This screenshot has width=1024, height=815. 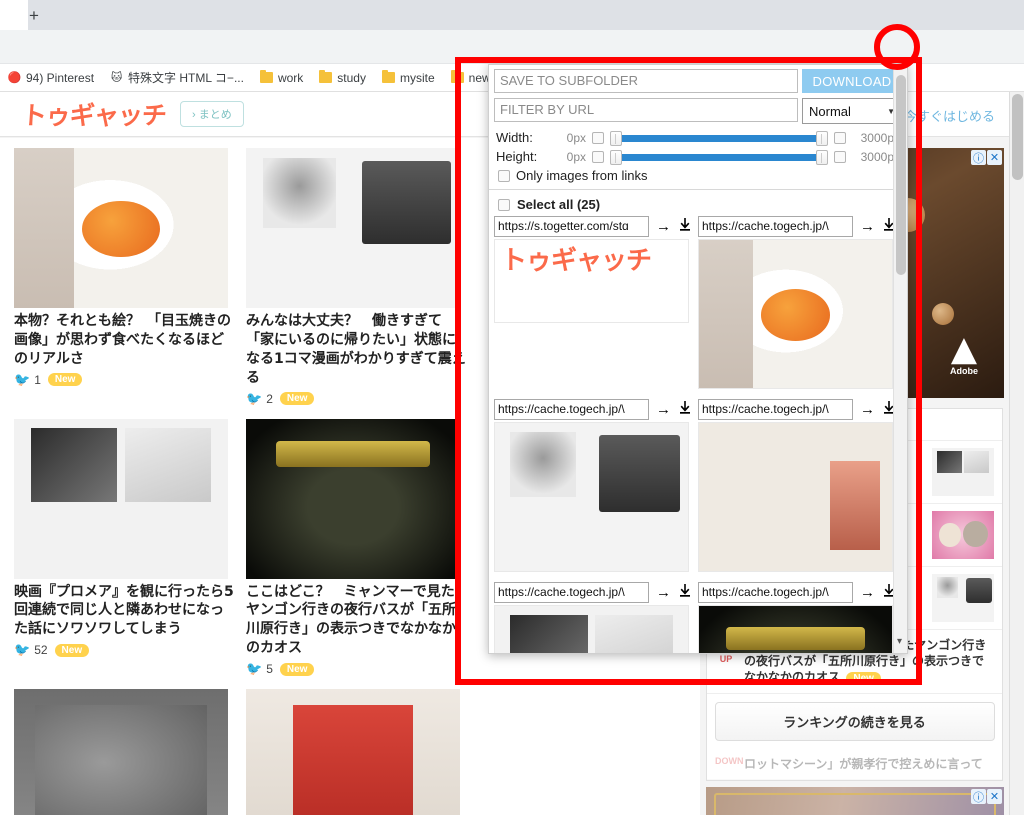 I want to click on new-tab-button: +, so click(x=34, y=15).